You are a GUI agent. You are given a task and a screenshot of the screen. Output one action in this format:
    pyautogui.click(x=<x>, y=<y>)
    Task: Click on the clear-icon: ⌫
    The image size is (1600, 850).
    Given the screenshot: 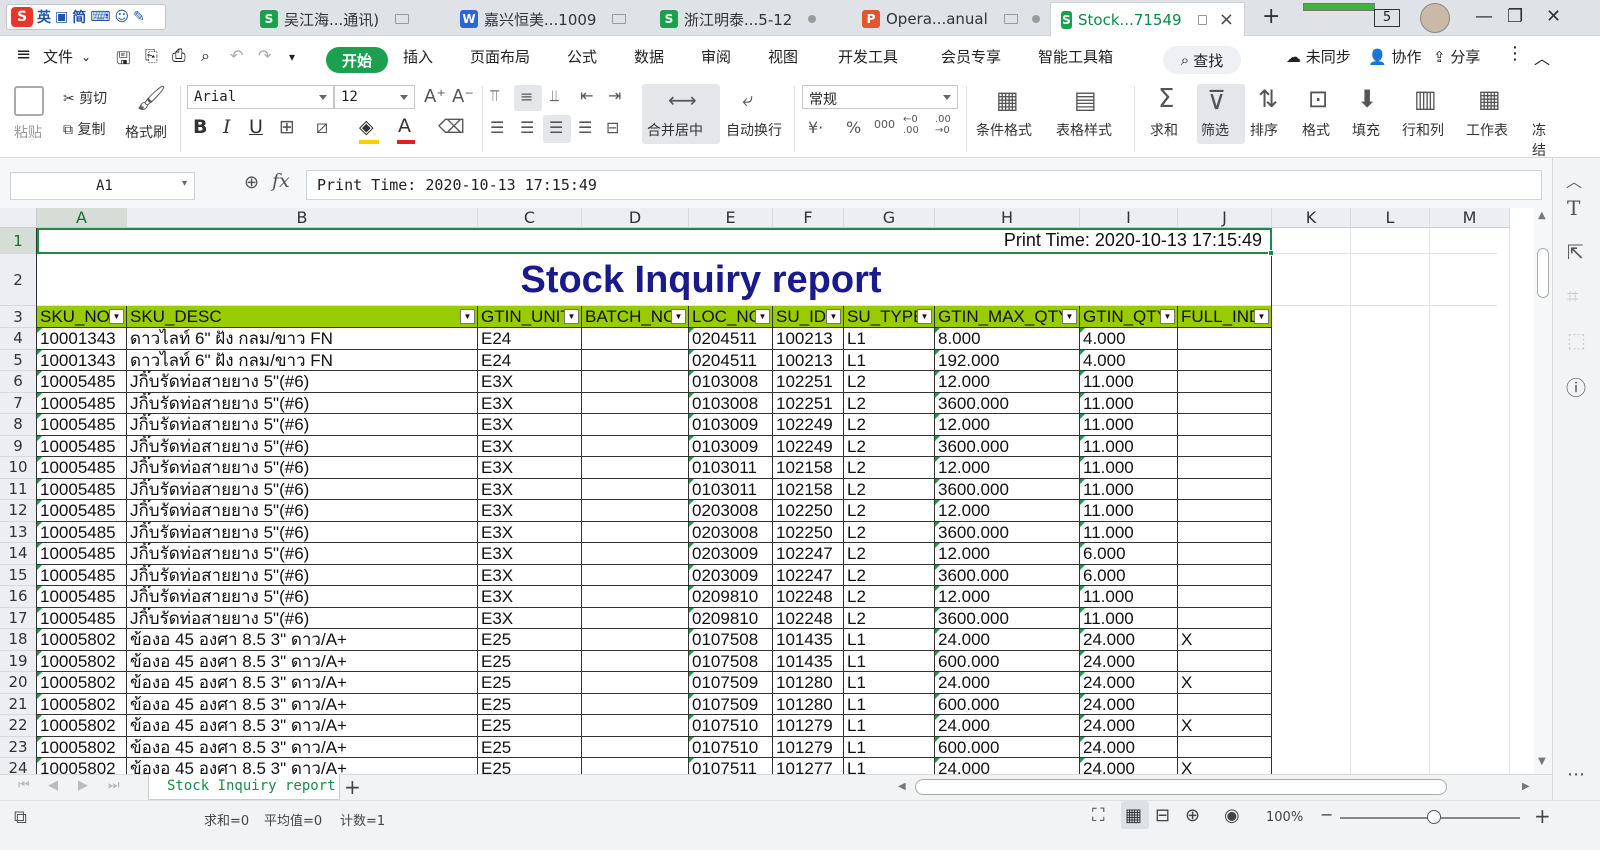 What is the action you would take?
    pyautogui.click(x=451, y=127)
    